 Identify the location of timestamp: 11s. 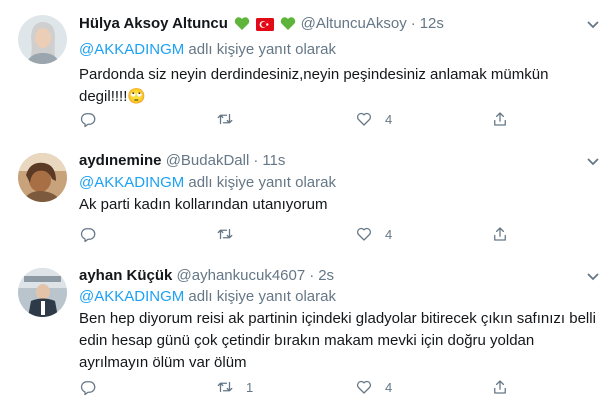
(273, 160).